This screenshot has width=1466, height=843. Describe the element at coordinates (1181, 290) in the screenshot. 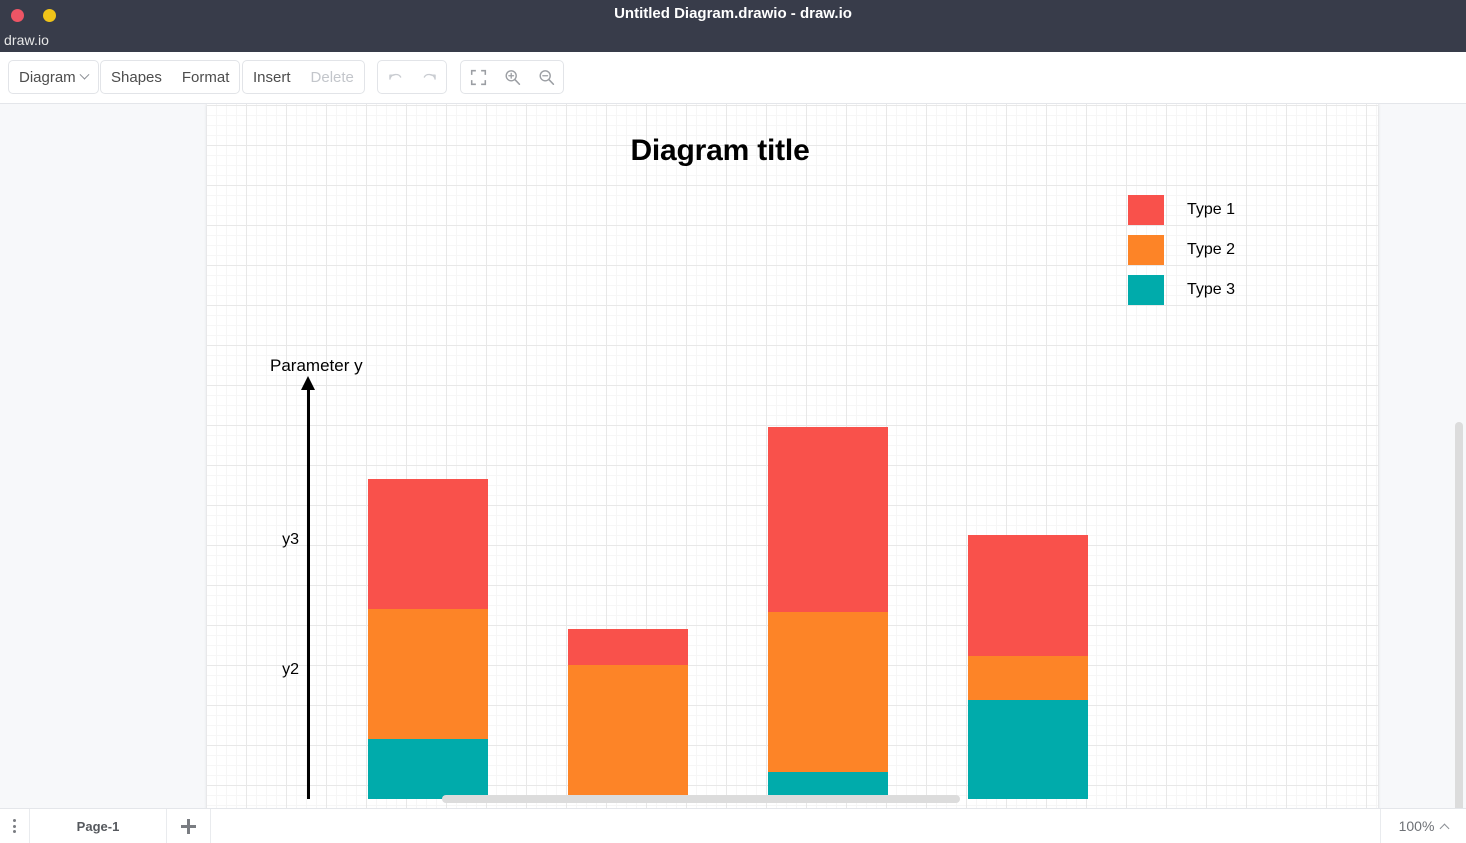

I see `legend-item: Type 3` at that location.